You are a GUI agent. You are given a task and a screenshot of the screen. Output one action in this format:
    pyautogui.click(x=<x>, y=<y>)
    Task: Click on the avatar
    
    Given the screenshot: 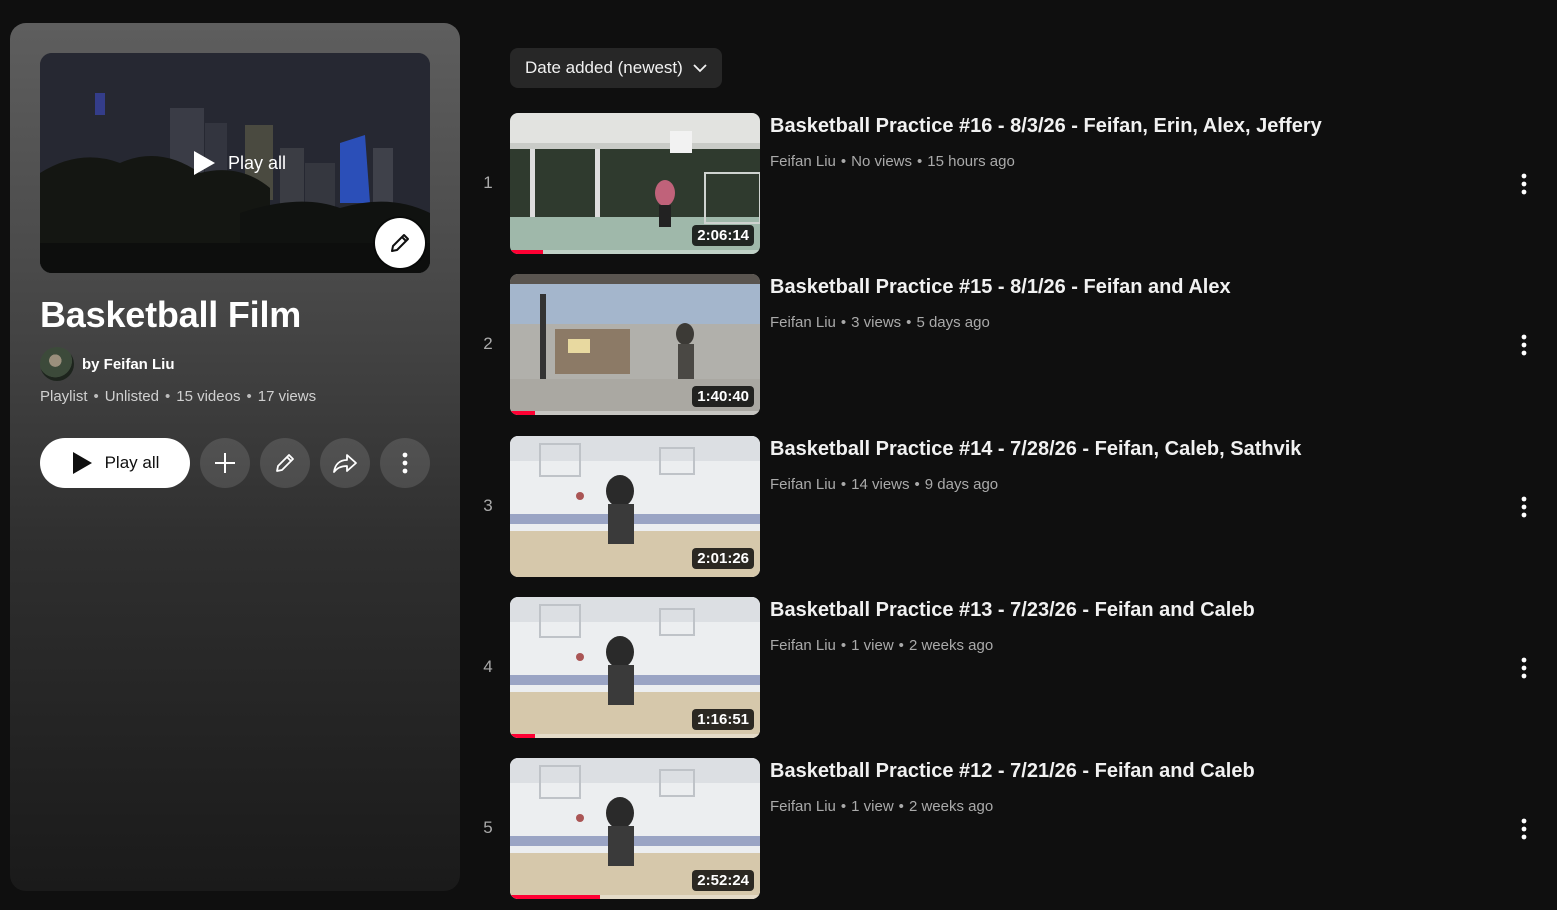 What is the action you would take?
    pyautogui.click(x=57, y=364)
    